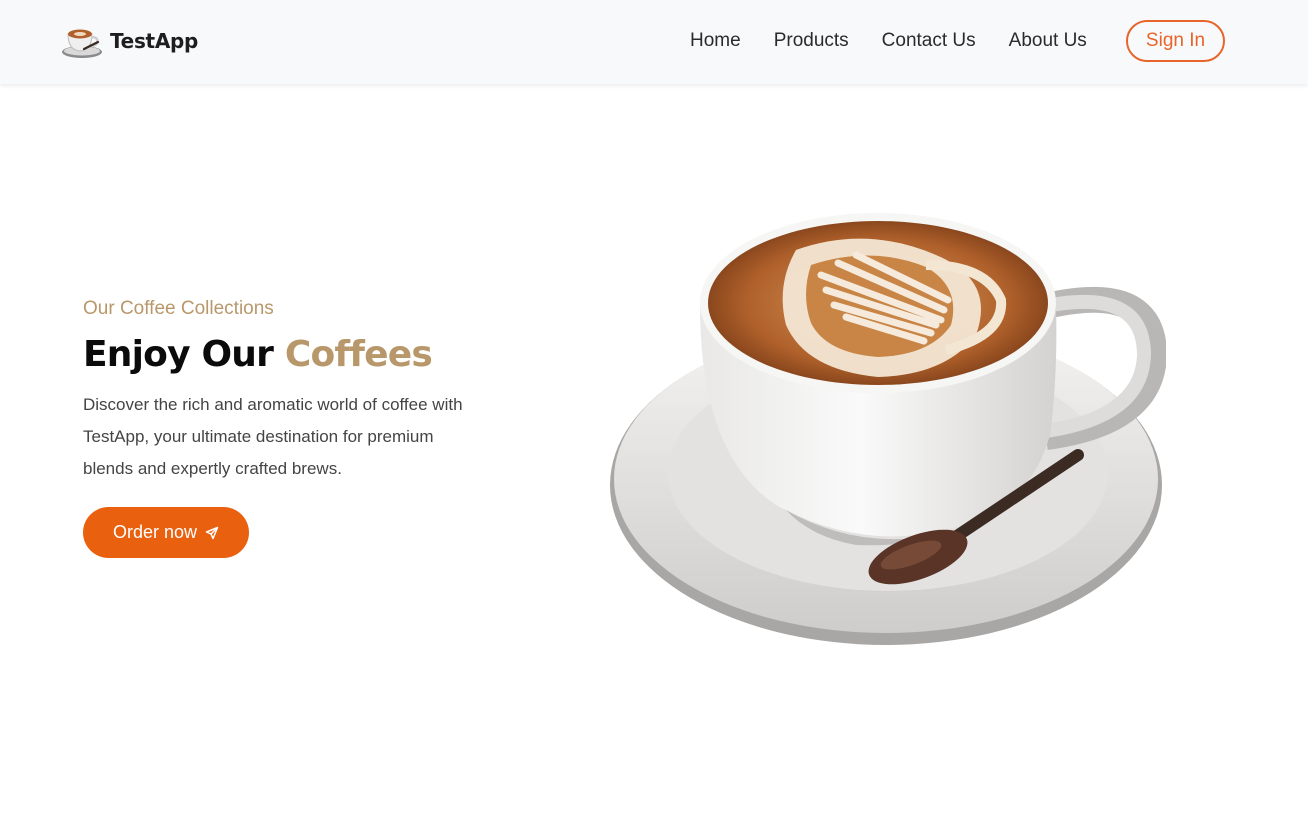 This screenshot has height=816, width=1308. I want to click on nav-about-us: About Us, so click(1048, 41).